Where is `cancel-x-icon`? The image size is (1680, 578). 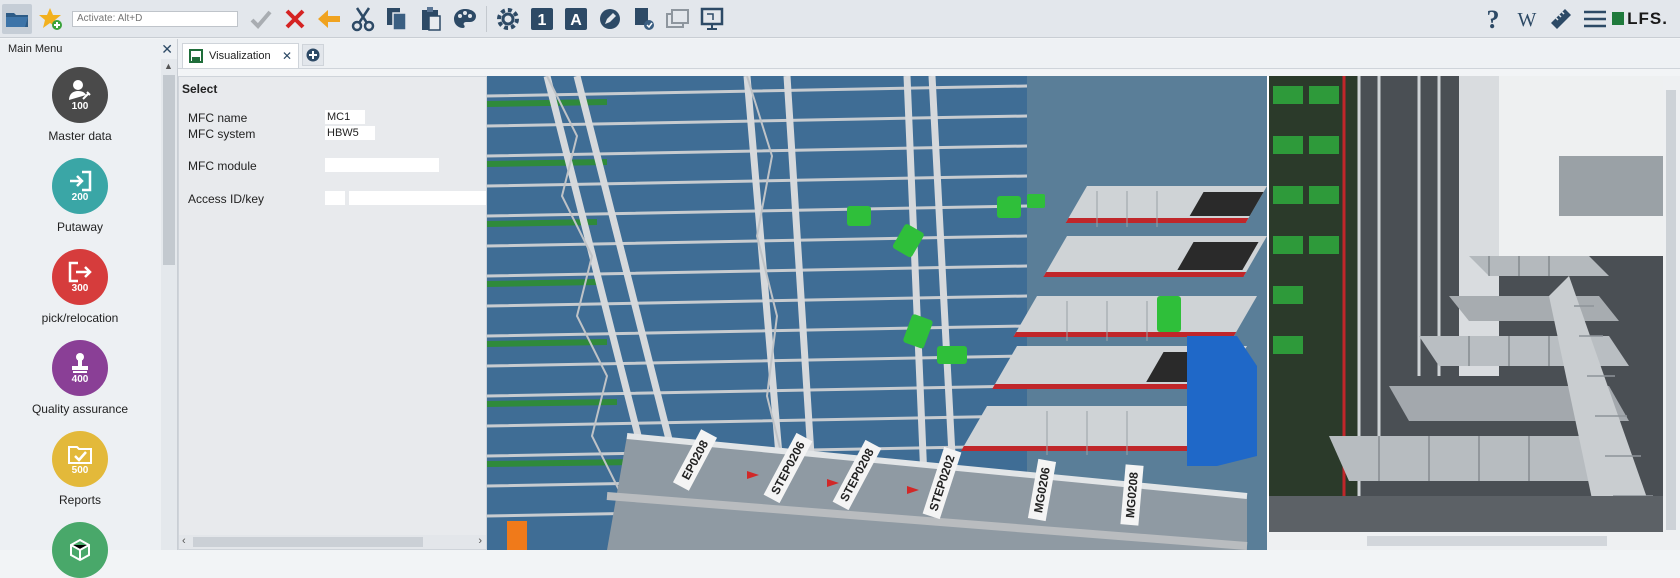 cancel-x-icon is located at coordinates (295, 19).